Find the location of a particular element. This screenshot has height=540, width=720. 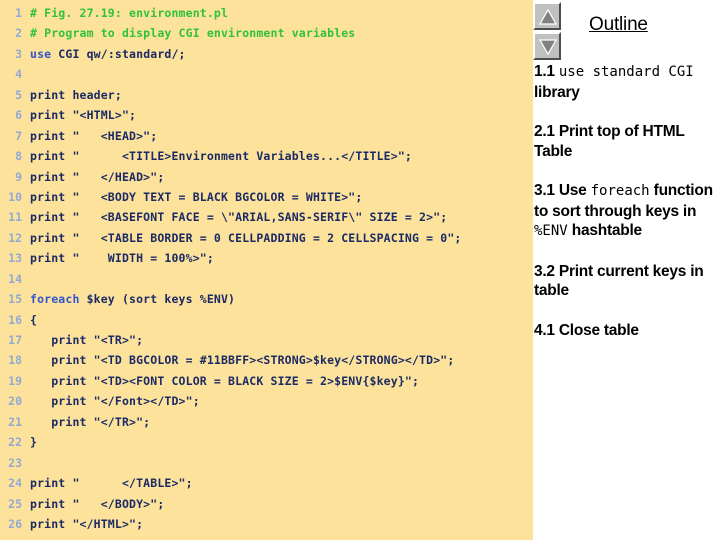

code-line-text: print "</Font></TD>"; is located at coordinates (115, 401).